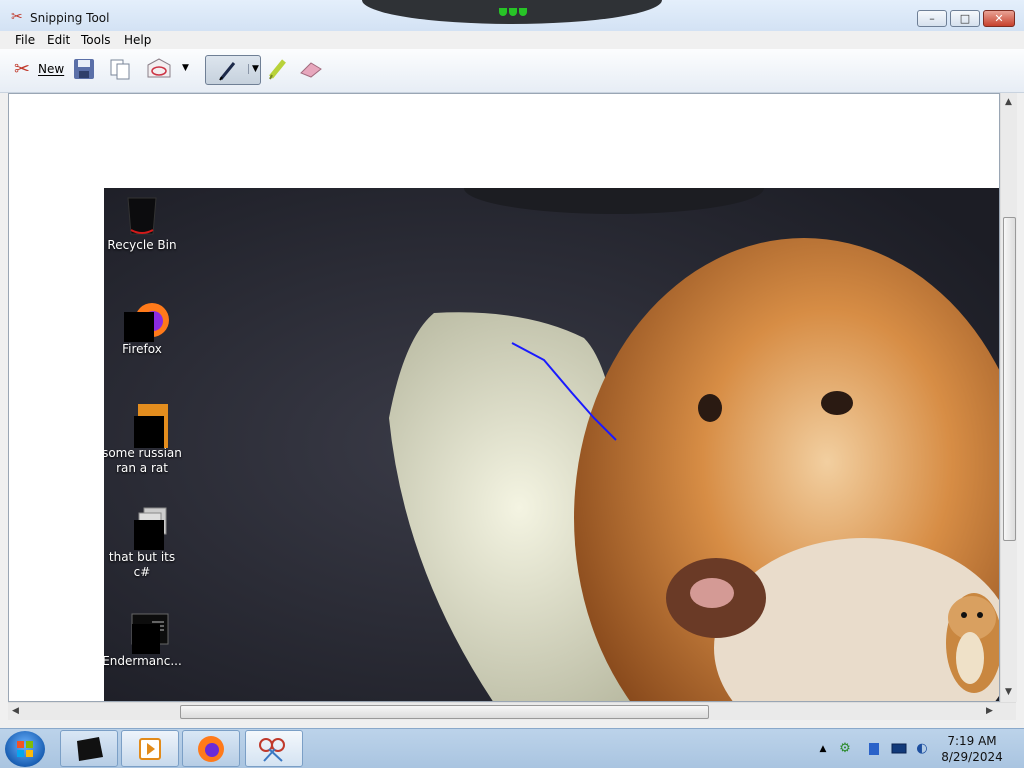  Describe the element at coordinates (145, 632) in the screenshot. I see `terminal-icon` at that location.